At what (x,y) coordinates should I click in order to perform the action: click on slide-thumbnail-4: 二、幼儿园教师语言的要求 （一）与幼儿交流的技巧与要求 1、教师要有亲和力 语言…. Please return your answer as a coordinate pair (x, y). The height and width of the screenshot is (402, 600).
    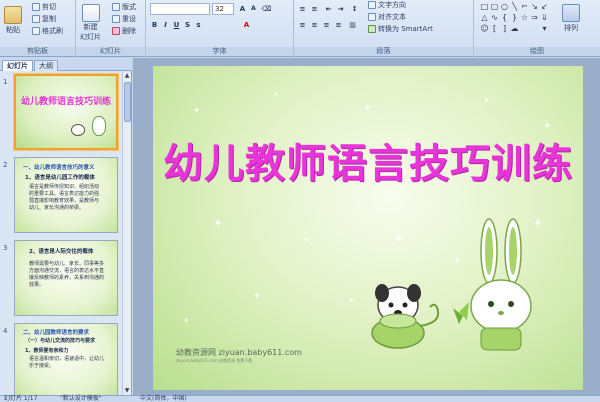
    Looking at the image, I should click on (66, 359).